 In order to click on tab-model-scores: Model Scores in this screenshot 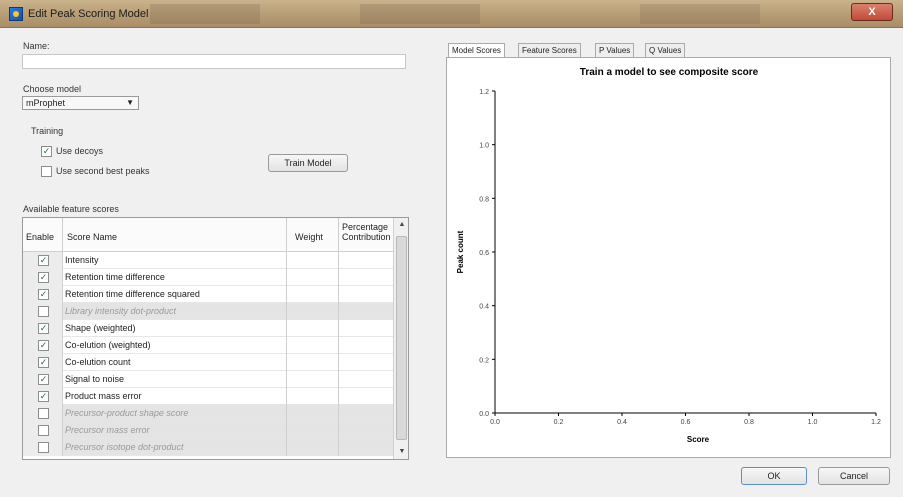, I will do `click(476, 50)`.